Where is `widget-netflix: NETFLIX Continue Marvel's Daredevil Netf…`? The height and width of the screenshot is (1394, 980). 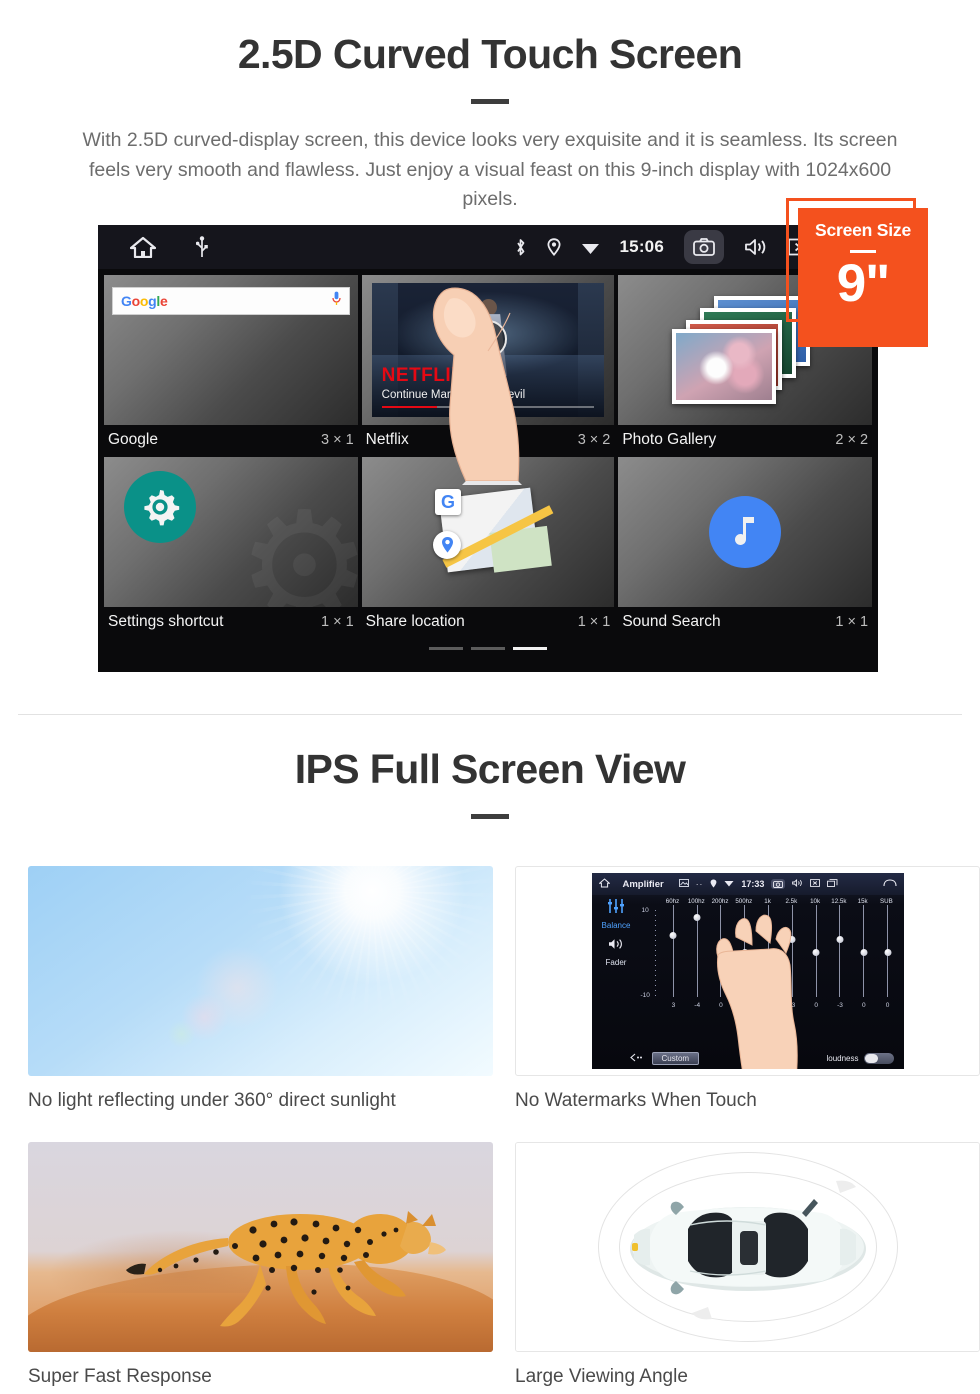
widget-netflix: NETFLIX Continue Marvel's Daredevil Netf… is located at coordinates (488, 364).